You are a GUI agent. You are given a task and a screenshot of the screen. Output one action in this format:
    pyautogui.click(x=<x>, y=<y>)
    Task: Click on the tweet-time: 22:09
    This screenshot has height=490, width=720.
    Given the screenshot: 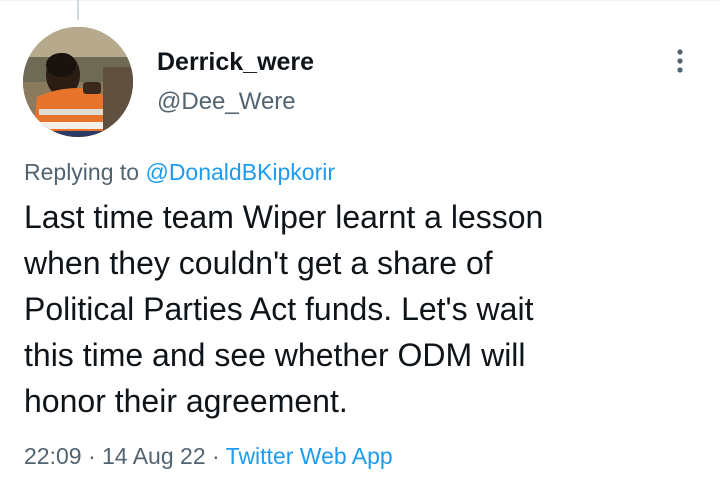 What is the action you would take?
    pyautogui.click(x=53, y=456)
    